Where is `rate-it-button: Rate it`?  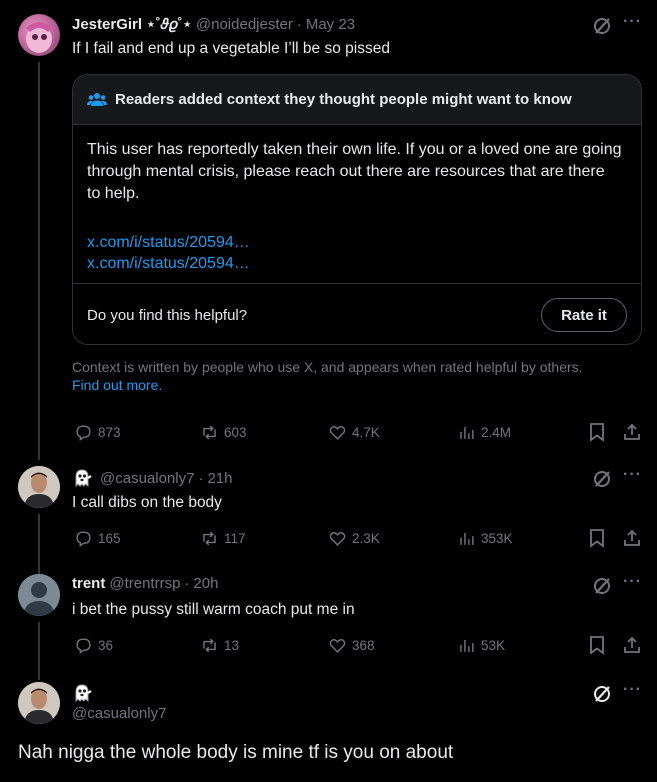 rate-it-button: Rate it is located at coordinates (584, 315).